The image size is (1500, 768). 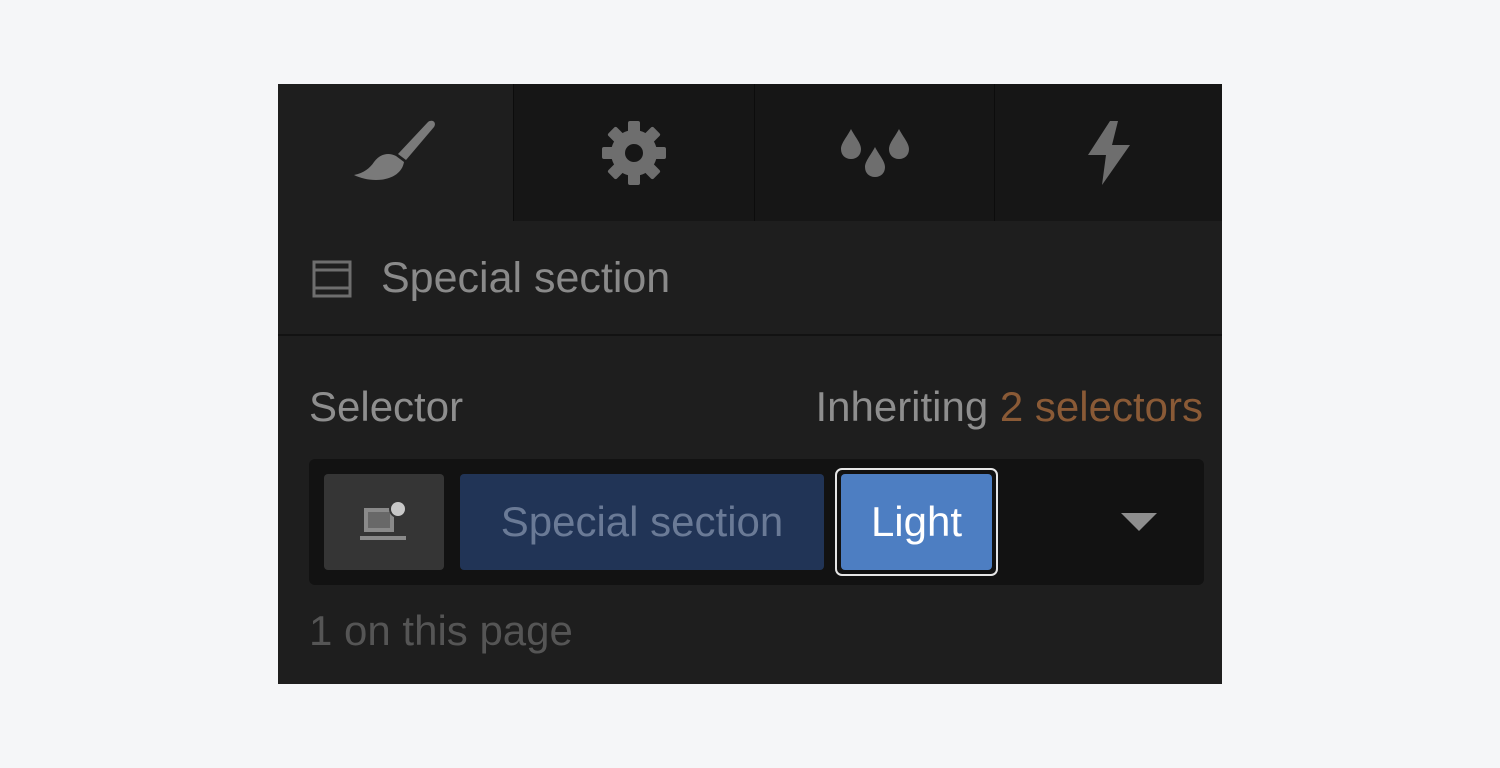 I want to click on section-icon, so click(x=332, y=279).